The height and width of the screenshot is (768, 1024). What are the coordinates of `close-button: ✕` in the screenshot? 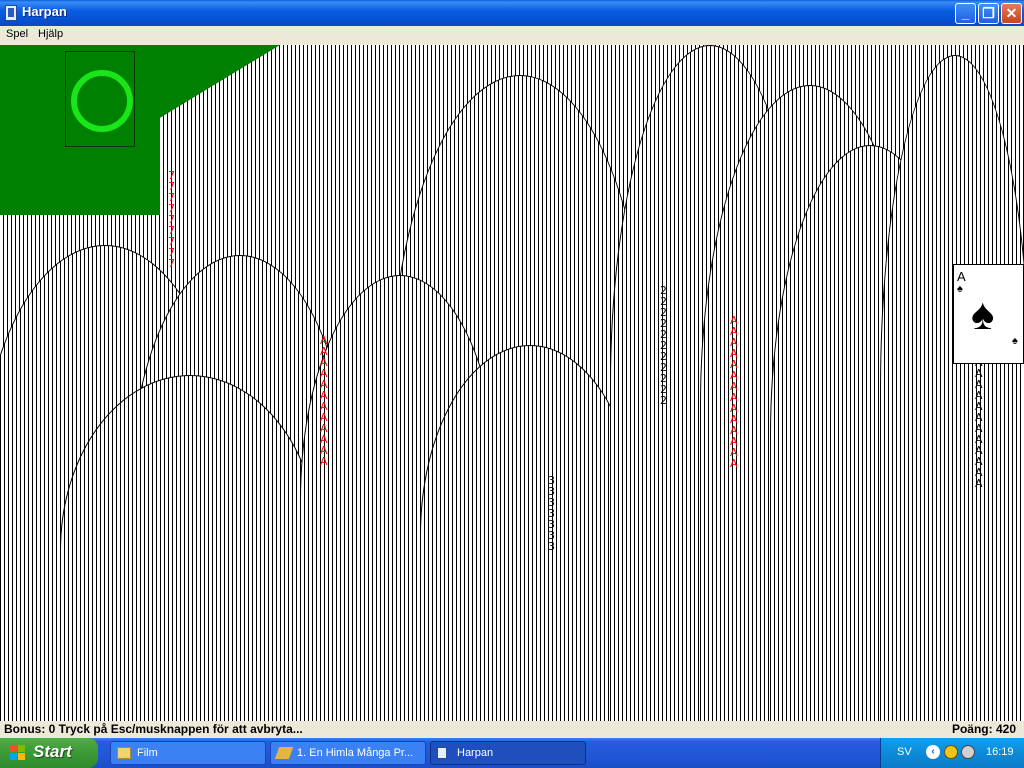 It's located at (1011, 13).